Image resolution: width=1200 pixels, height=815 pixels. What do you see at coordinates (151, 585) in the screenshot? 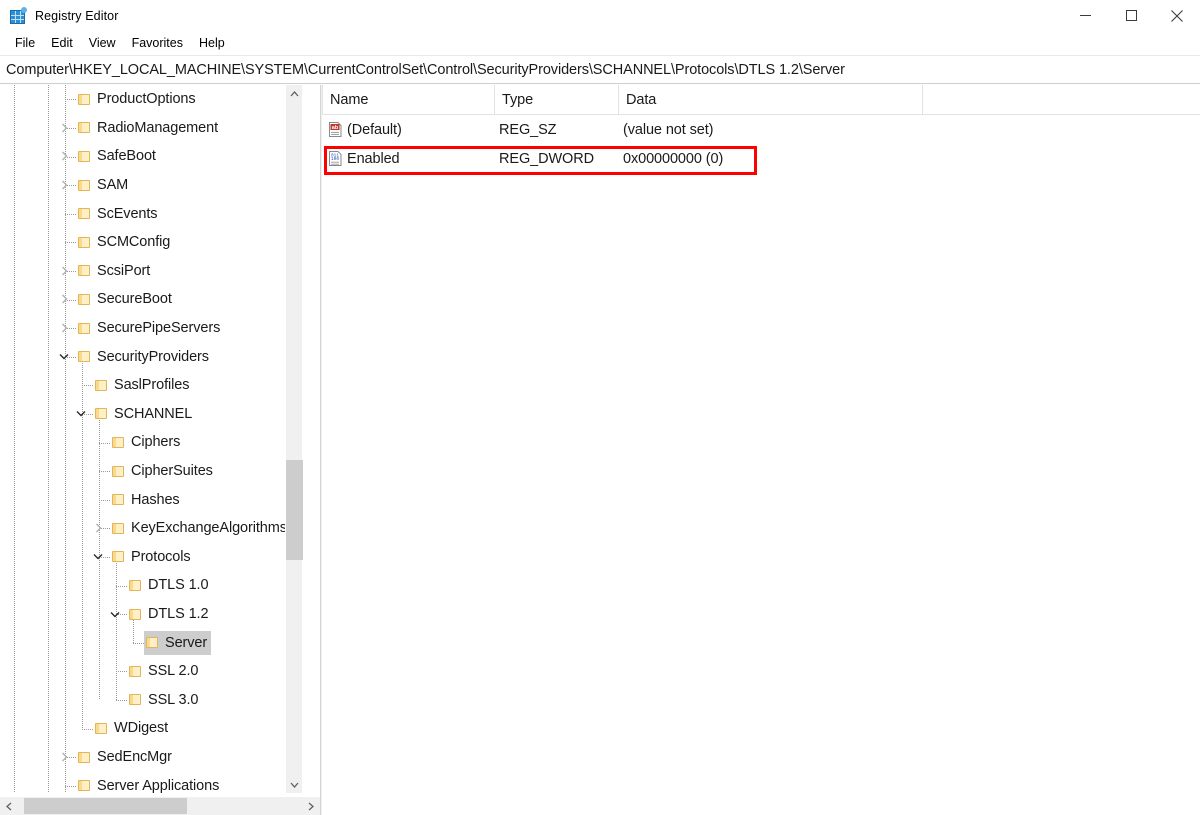
I see `tree-item-dtls-1-0: DTLS 1.0` at bounding box center [151, 585].